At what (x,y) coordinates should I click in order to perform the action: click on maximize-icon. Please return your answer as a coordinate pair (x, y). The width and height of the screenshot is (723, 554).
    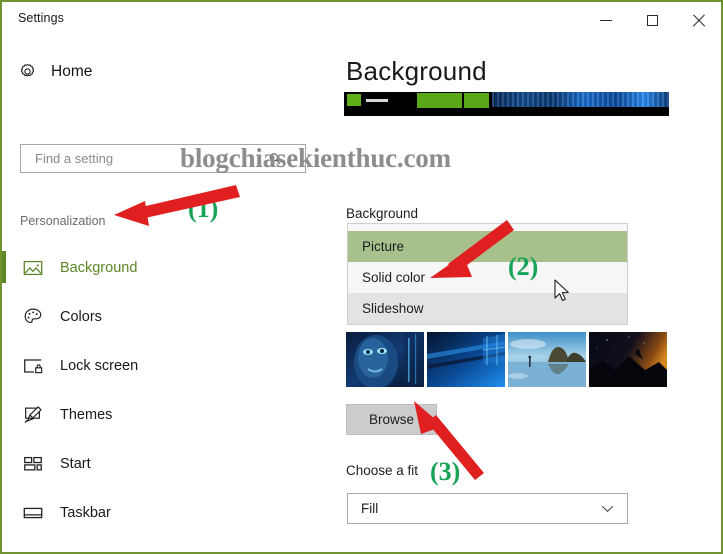
    Looking at the image, I should click on (652, 20).